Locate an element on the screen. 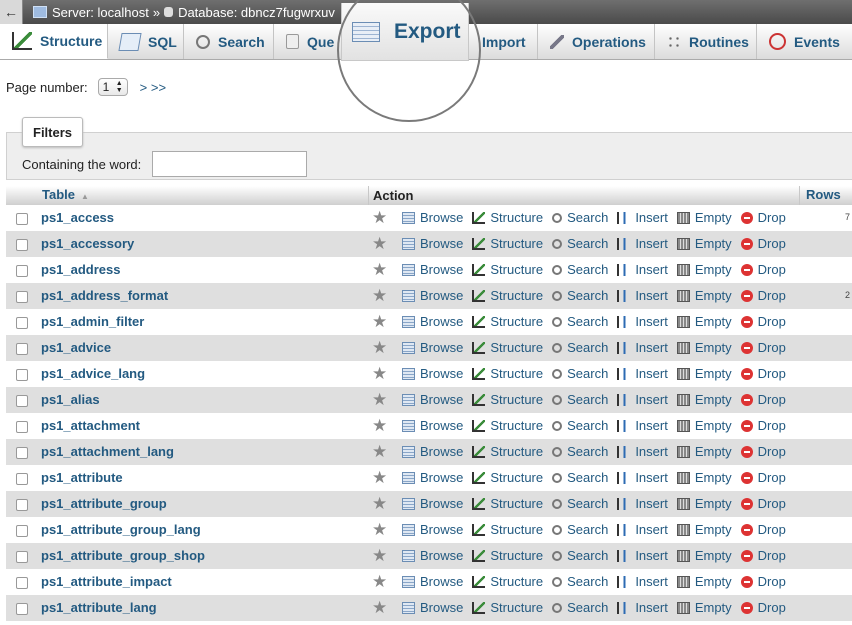 The height and width of the screenshot is (625, 852). tab-import: Import is located at coordinates (504, 41).